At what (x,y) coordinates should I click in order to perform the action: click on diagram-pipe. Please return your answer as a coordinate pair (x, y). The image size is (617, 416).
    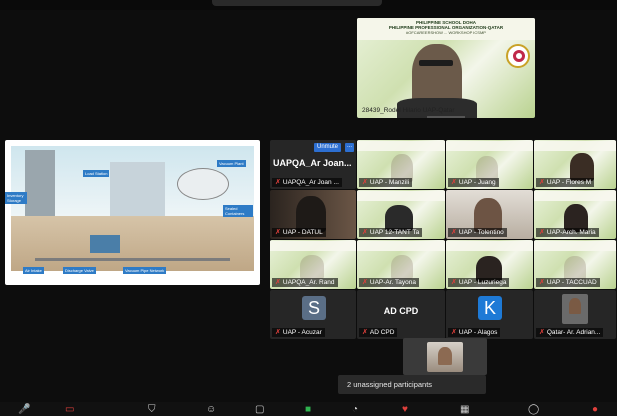
    Looking at the image, I should click on (132, 259).